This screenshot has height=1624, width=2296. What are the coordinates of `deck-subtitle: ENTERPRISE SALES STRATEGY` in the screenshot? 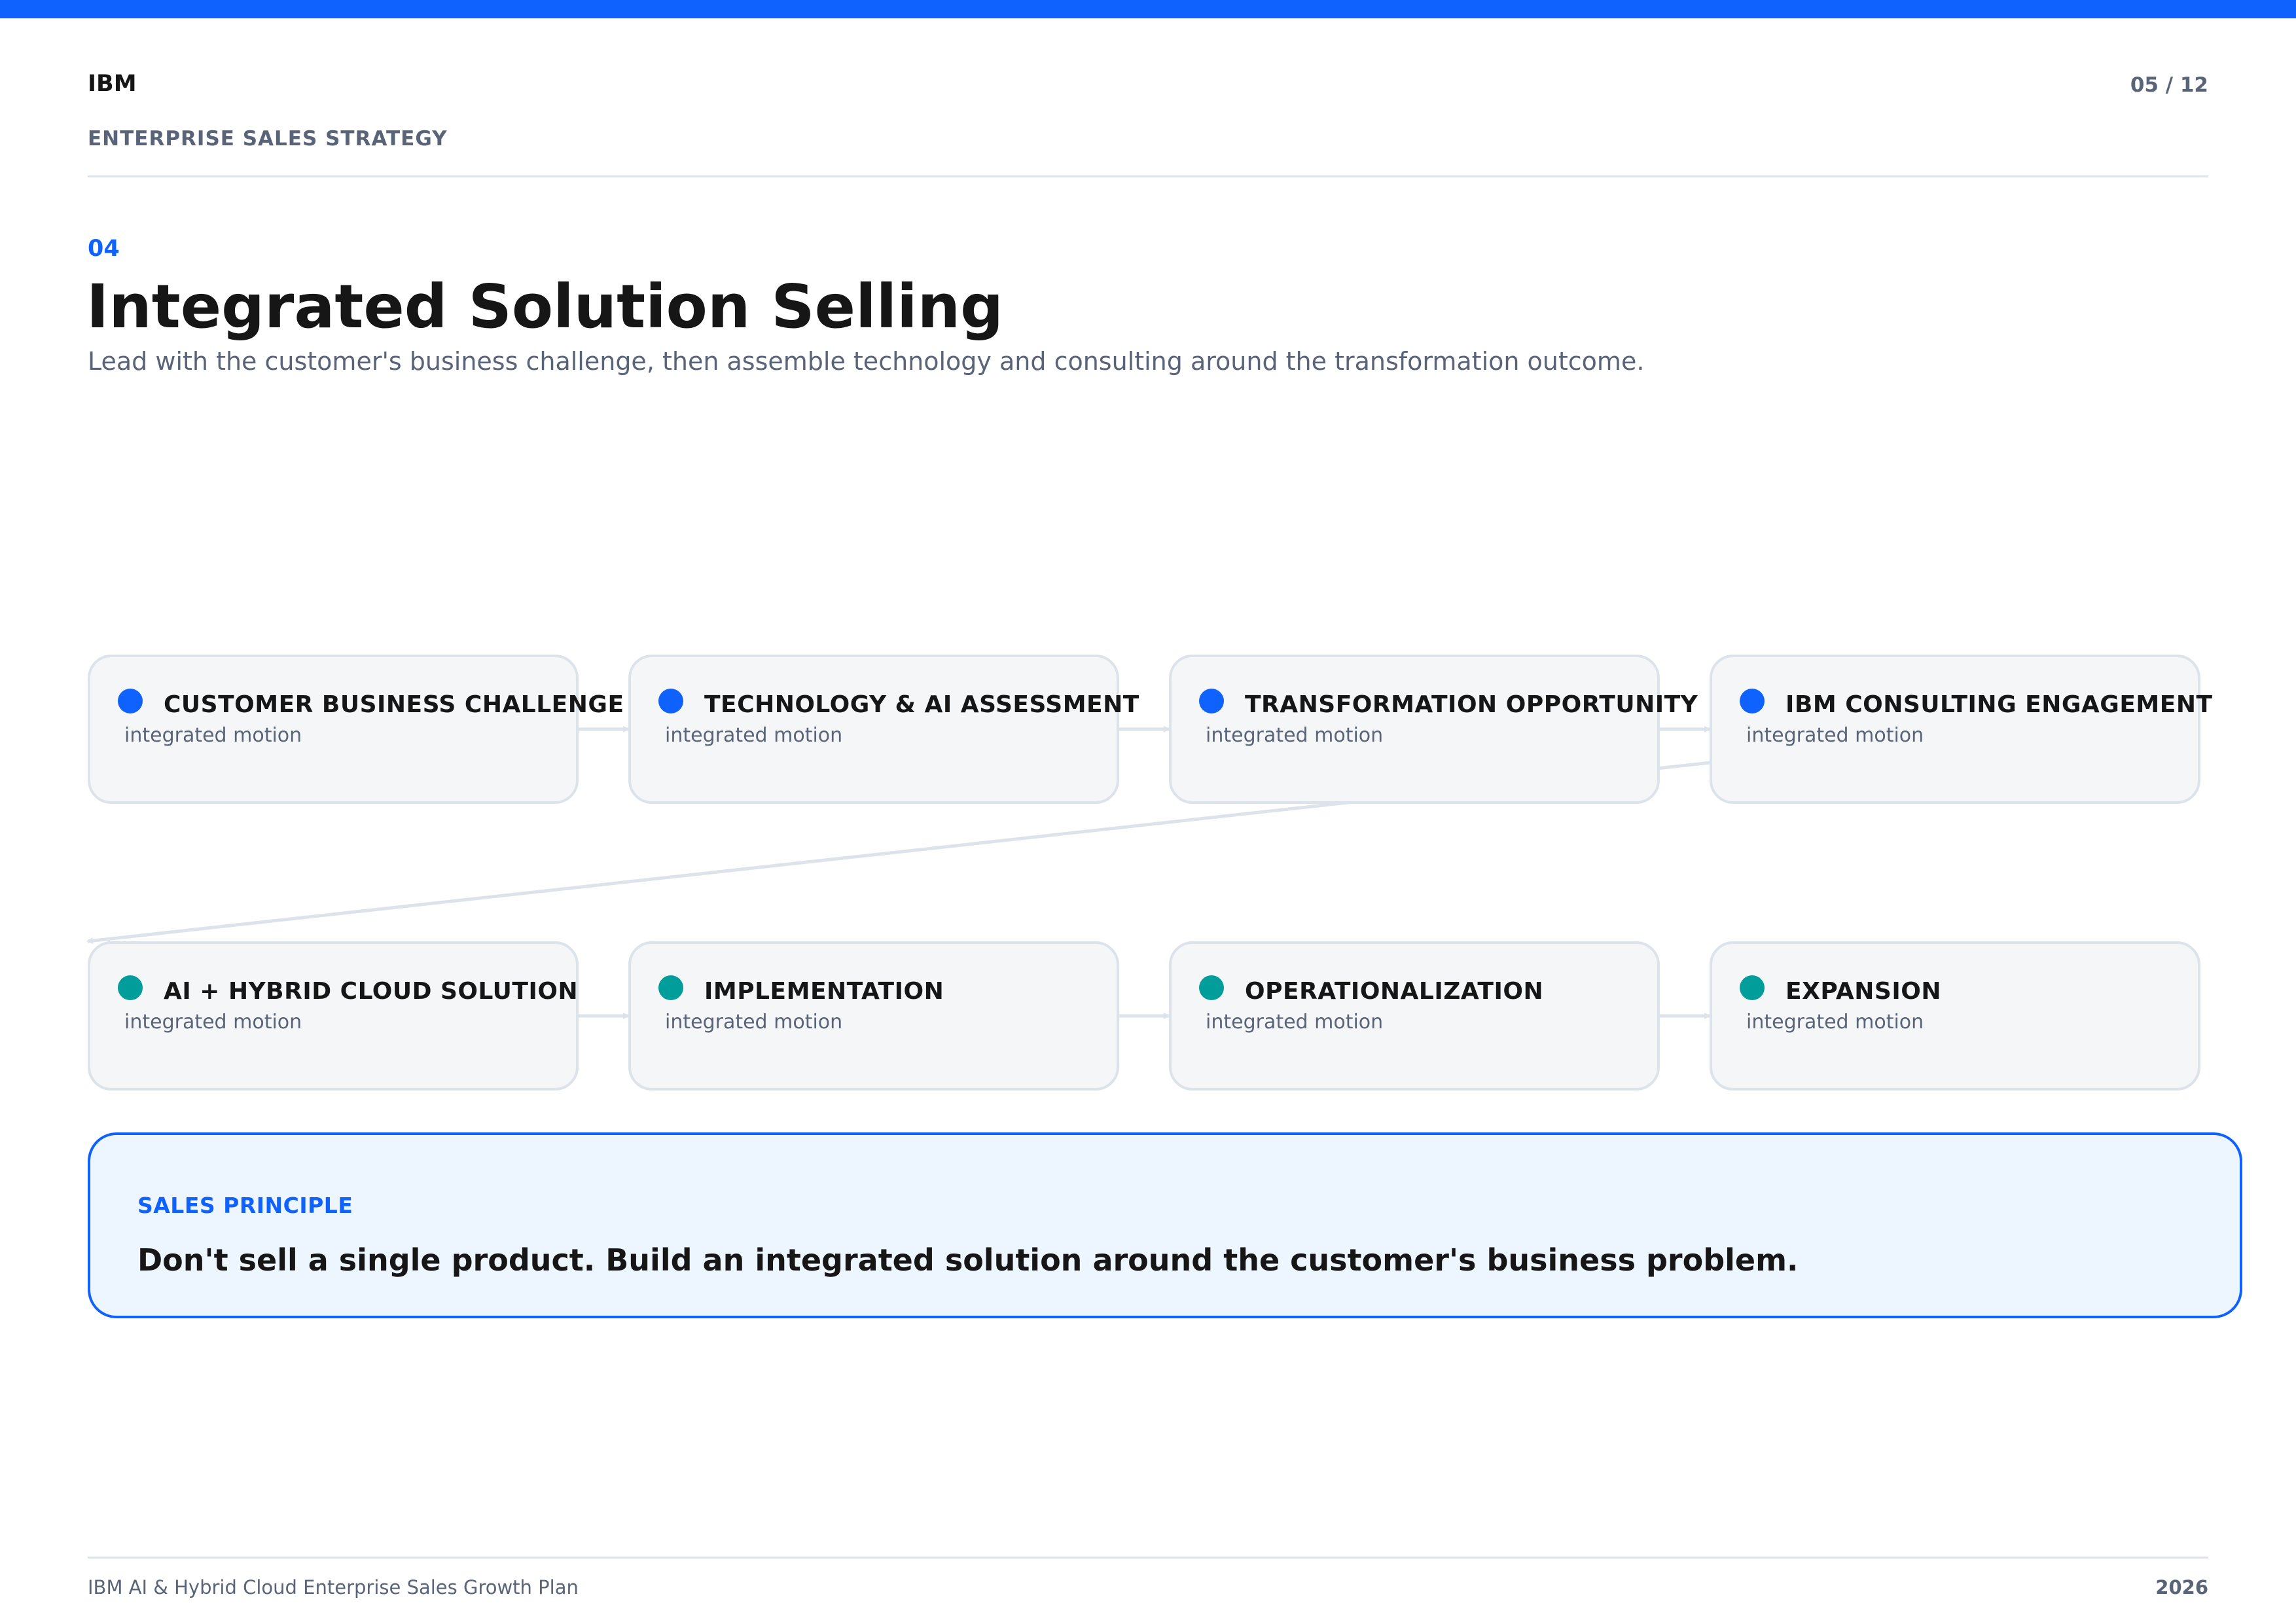 It's located at (268, 139).